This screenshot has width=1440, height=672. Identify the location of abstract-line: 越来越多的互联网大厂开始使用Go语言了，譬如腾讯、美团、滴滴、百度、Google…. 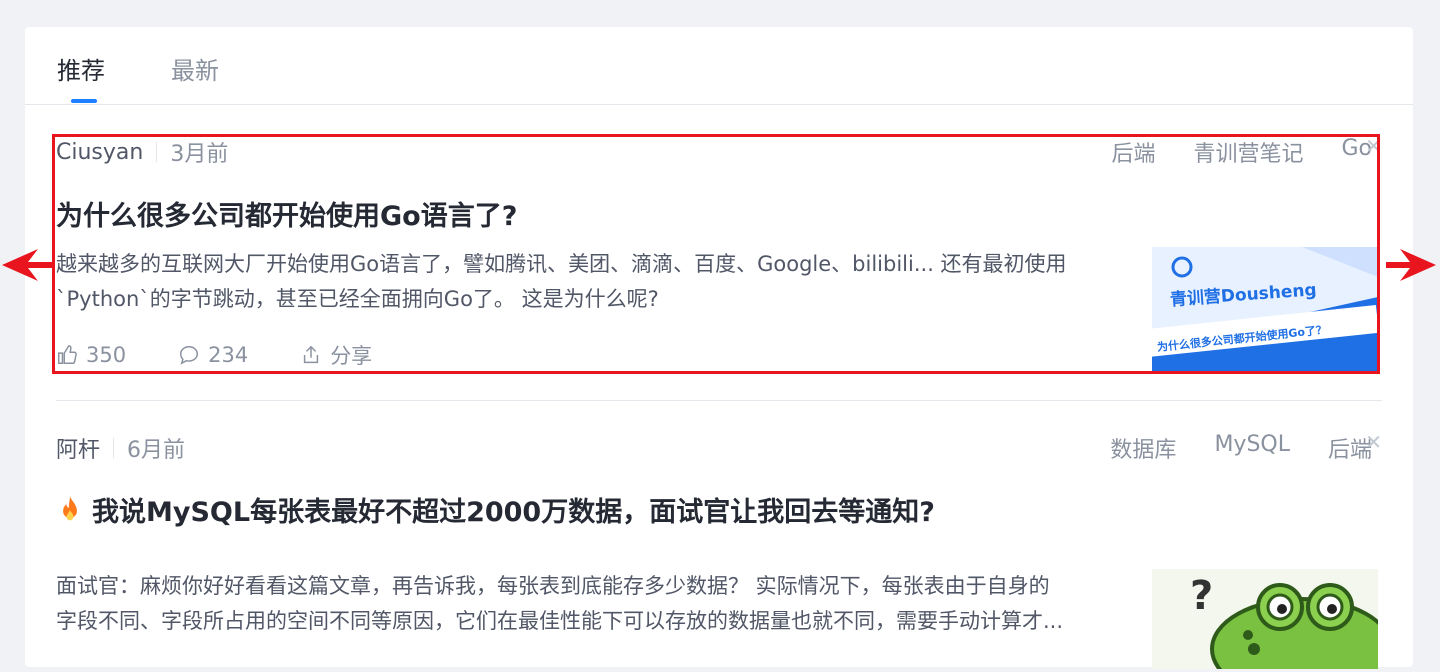
(561, 264).